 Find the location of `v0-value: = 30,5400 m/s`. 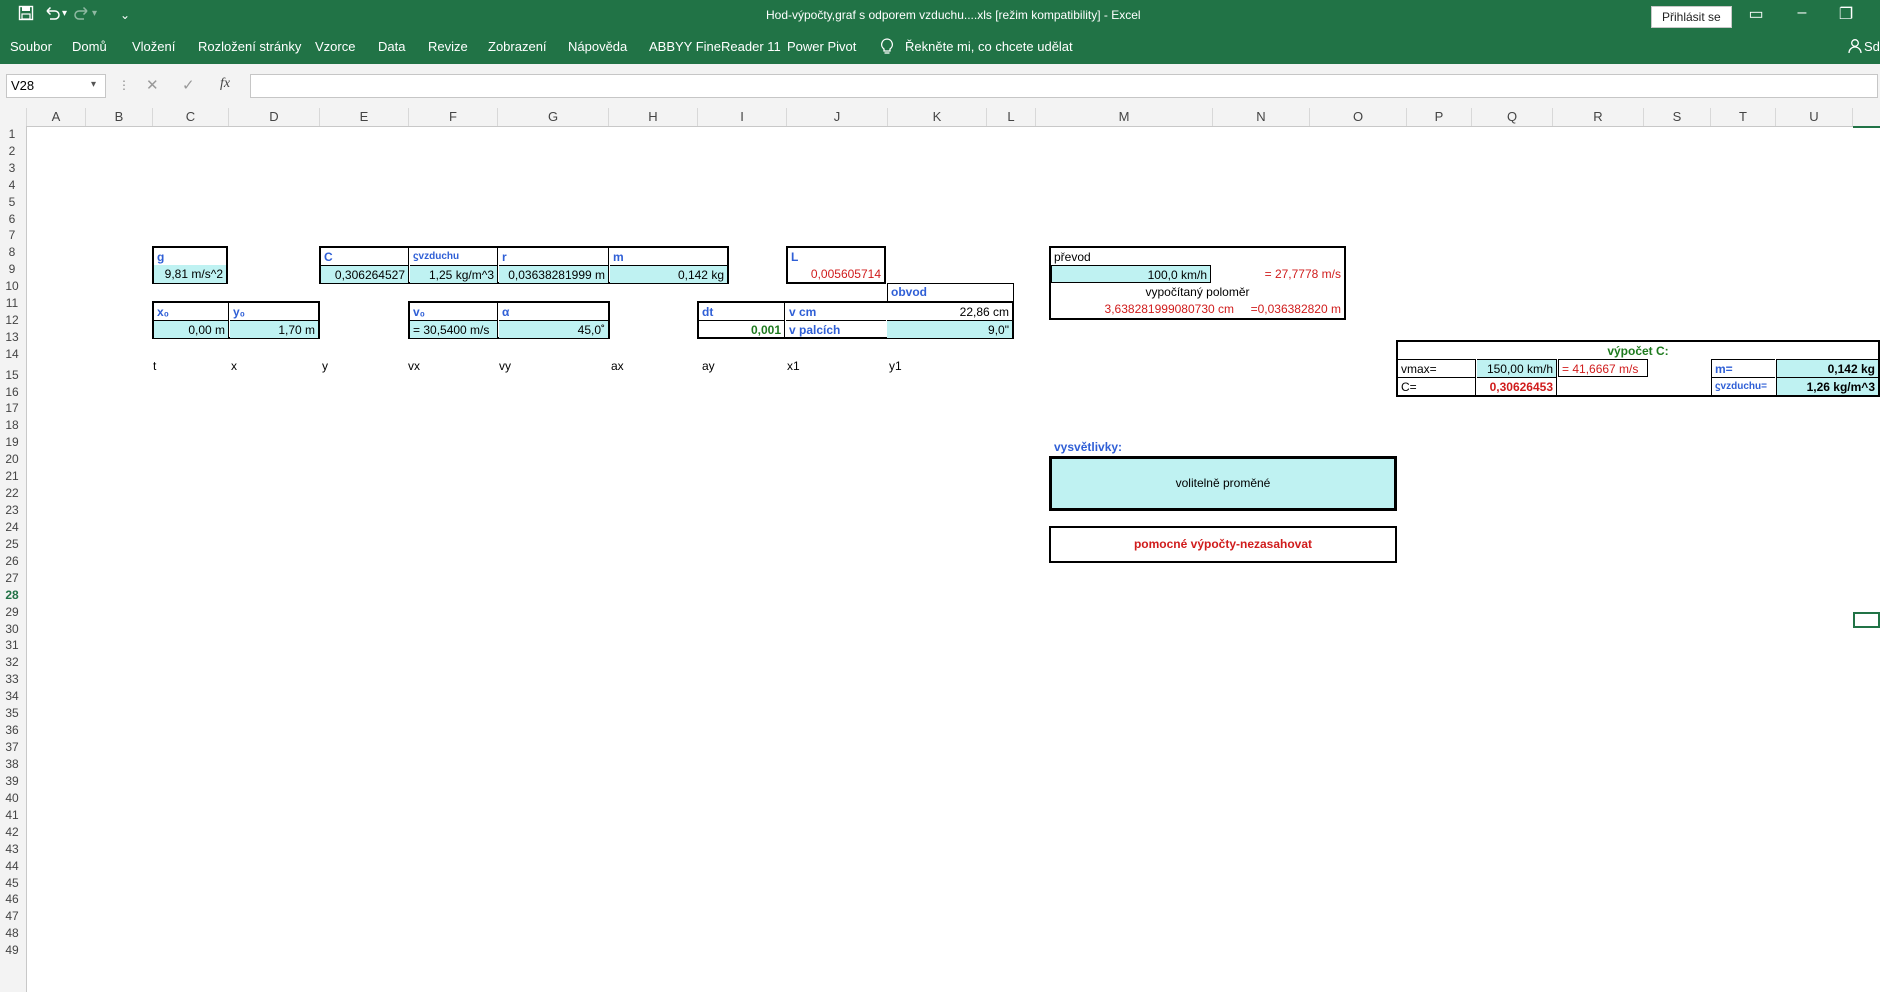

v0-value: = 30,5400 m/s is located at coordinates (454, 329).